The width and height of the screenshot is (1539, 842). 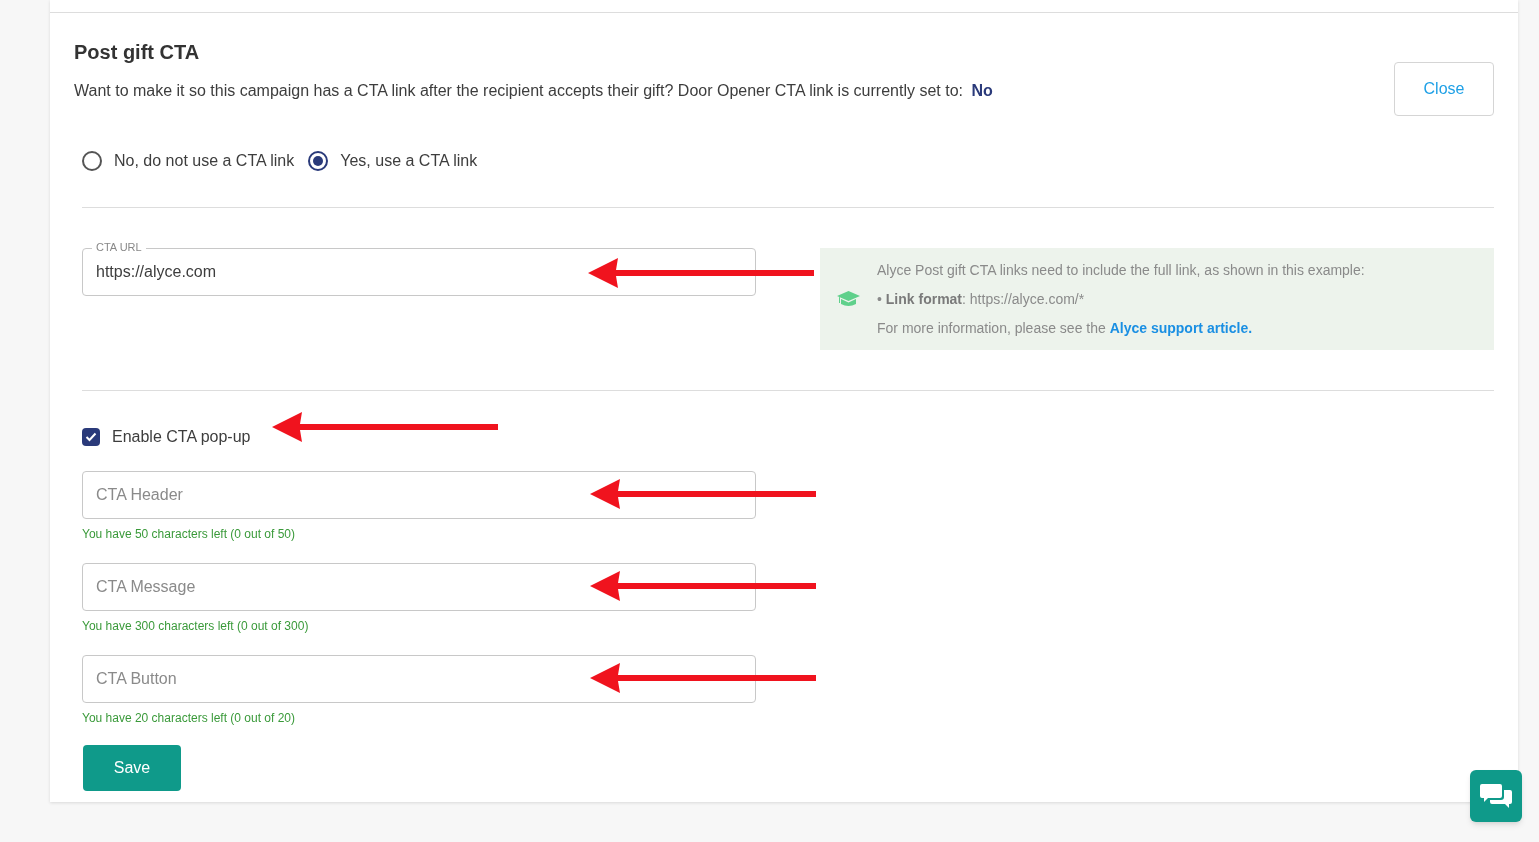 I want to click on chat-button, so click(x=1496, y=796).